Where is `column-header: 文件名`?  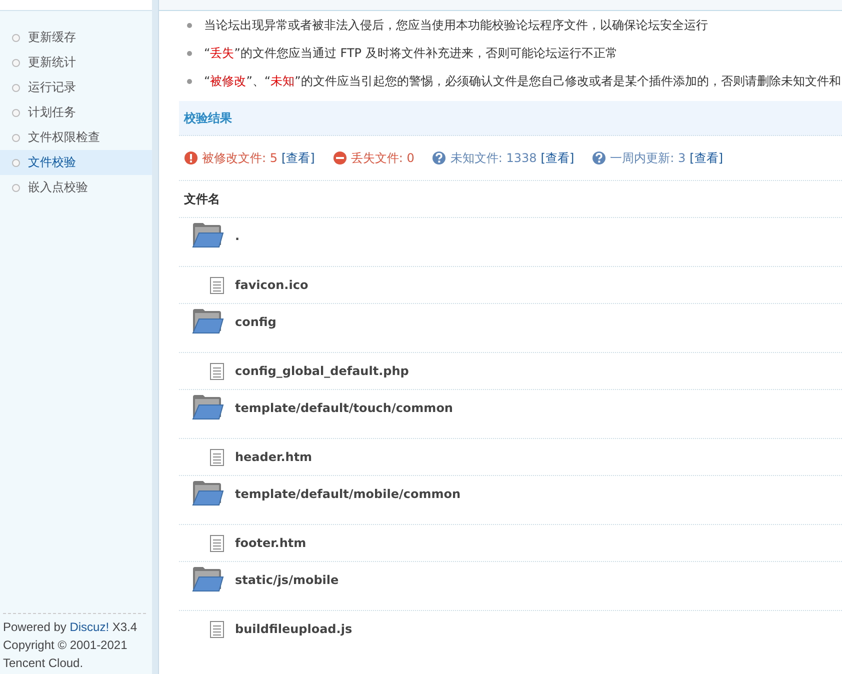 column-header: 文件名 is located at coordinates (202, 199).